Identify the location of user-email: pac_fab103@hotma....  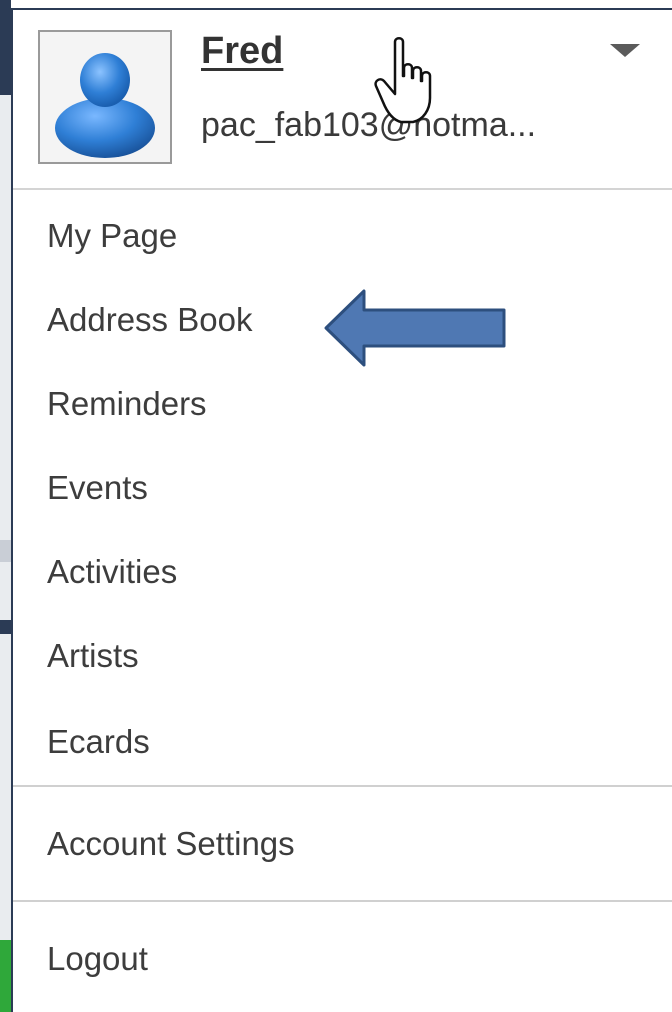
(369, 125).